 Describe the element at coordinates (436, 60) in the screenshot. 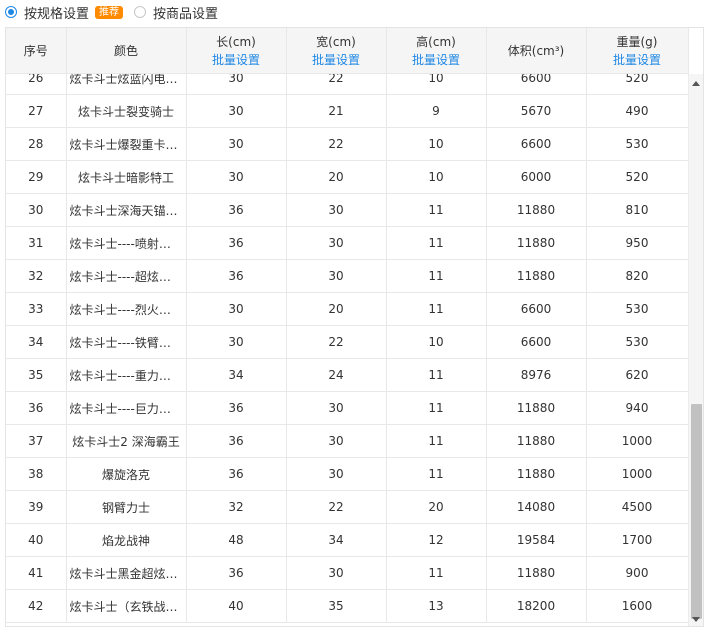

I see `batch-set-height-link: 批量设置` at that location.